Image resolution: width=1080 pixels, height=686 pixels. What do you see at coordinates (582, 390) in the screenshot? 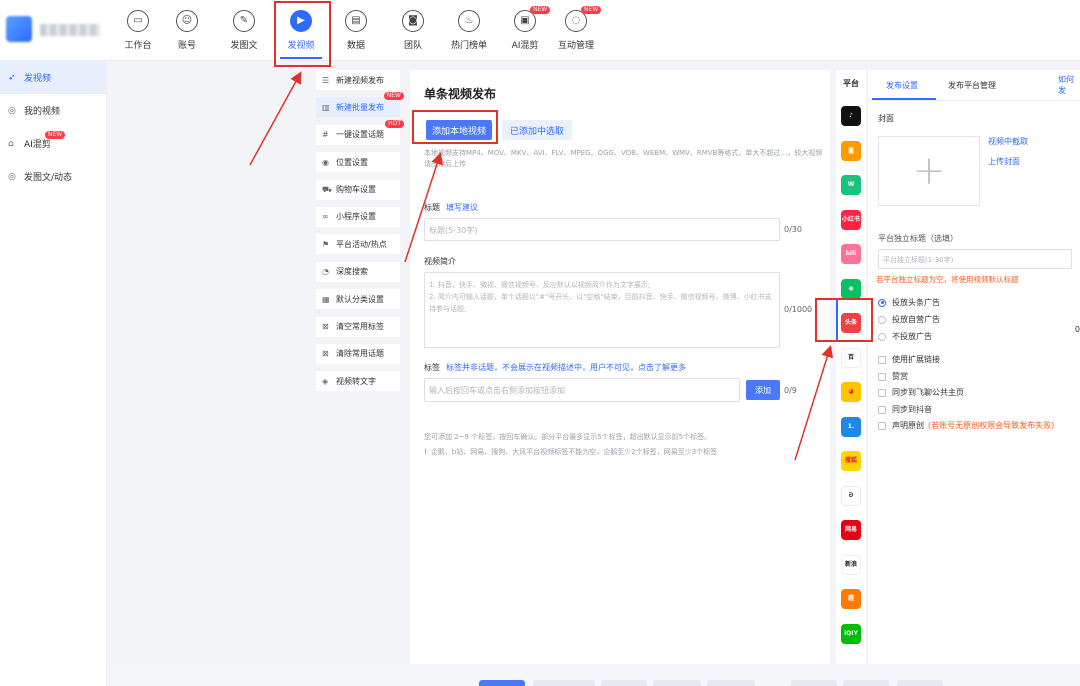
I see `tag-input: 输入后按回车或点击右侧添加按钮添加` at bounding box center [582, 390].